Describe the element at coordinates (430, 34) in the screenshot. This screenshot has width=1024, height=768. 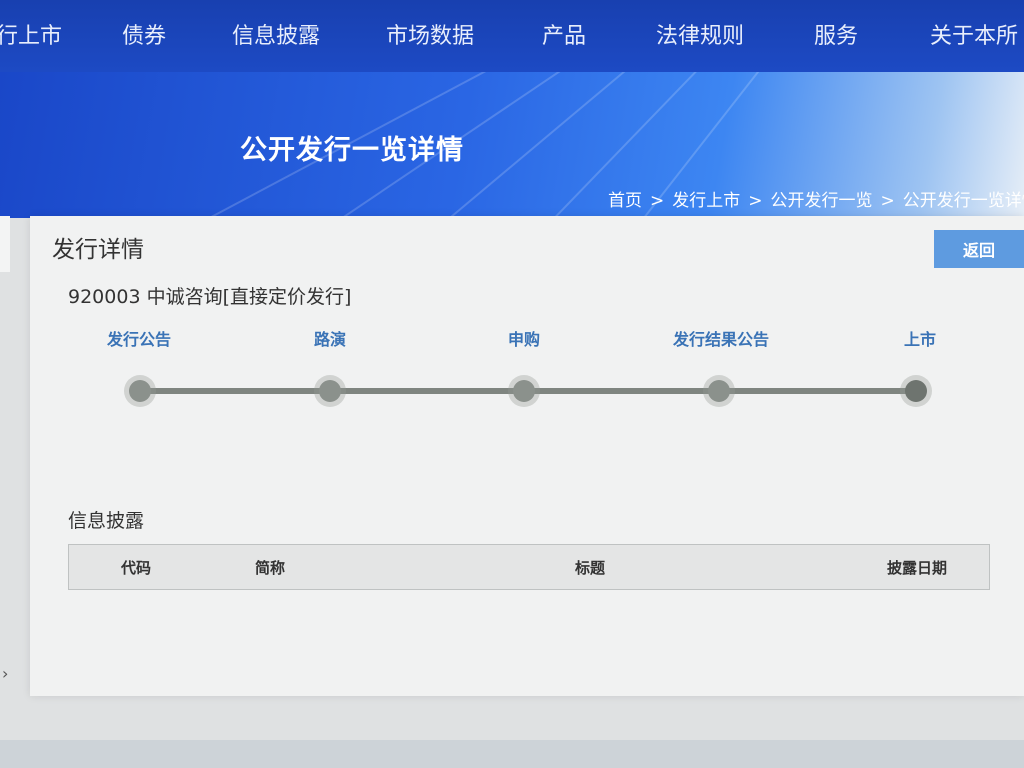
I see `nav-item-market-data: 市场数据` at that location.